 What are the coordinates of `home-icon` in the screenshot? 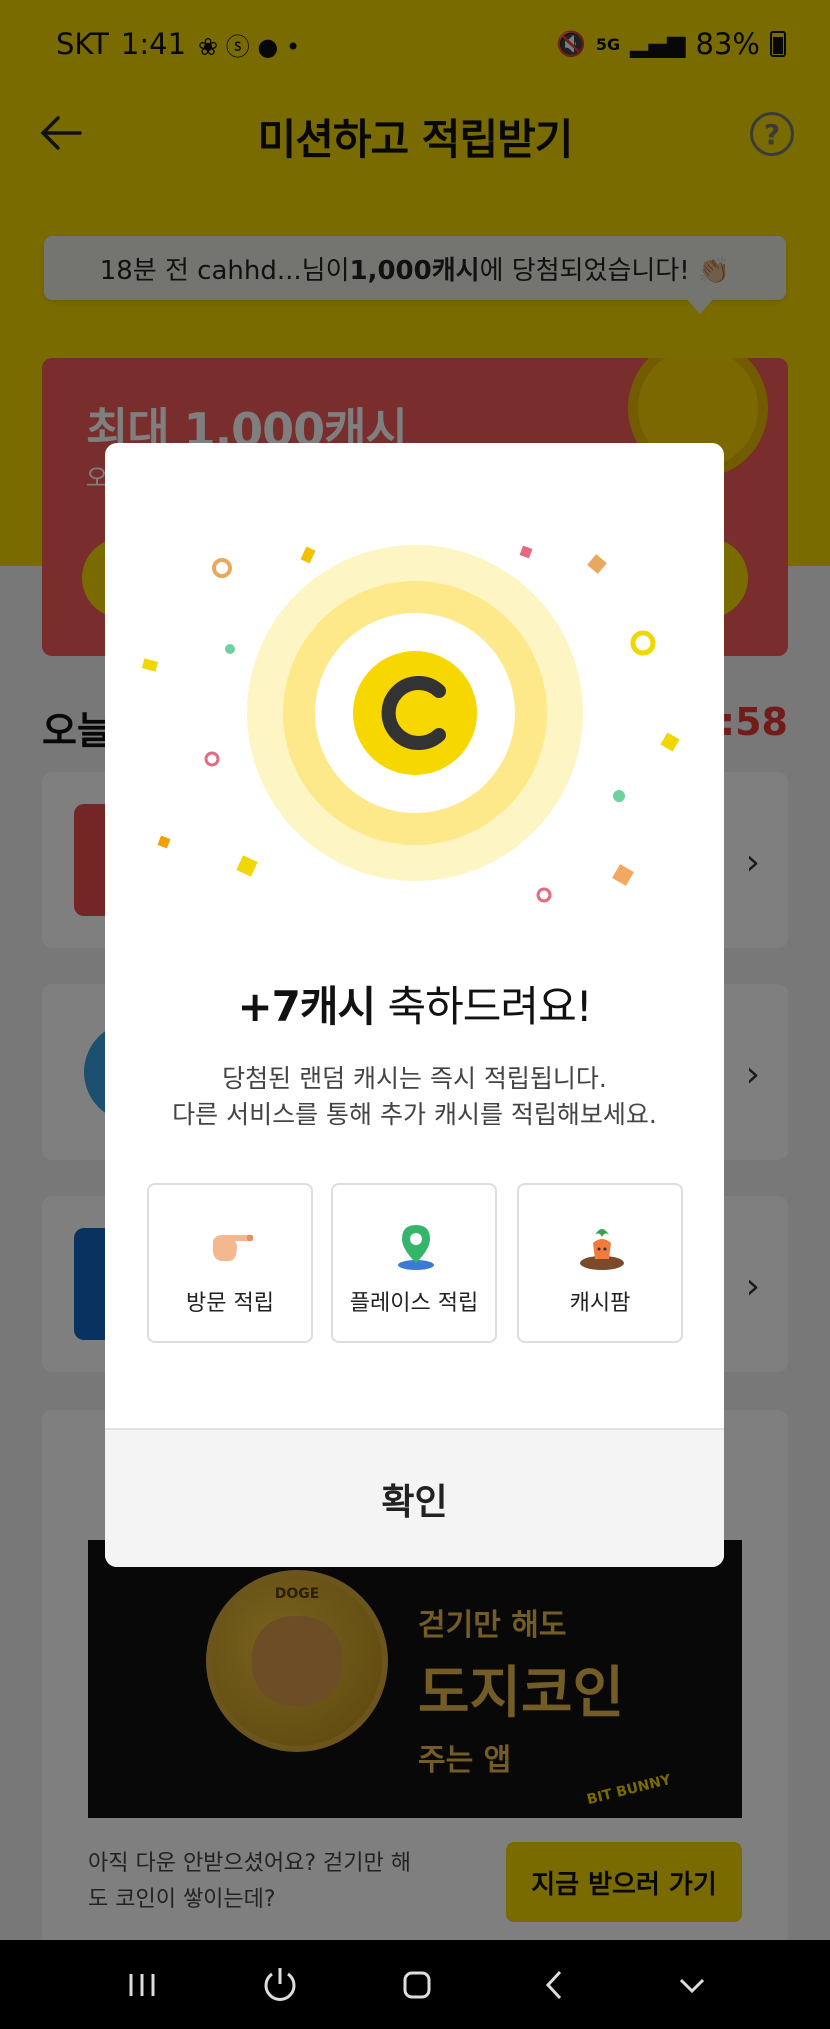 It's located at (417, 1985).